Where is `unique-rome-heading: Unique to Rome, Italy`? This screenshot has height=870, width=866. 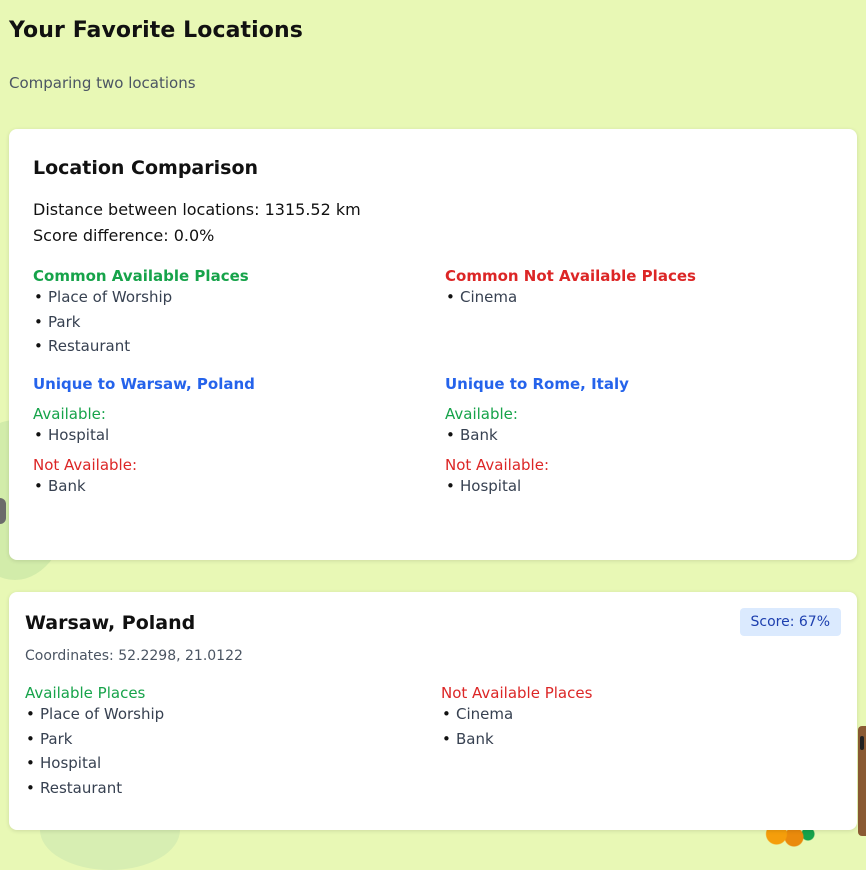
unique-rome-heading: Unique to Rome, Italy is located at coordinates (537, 383).